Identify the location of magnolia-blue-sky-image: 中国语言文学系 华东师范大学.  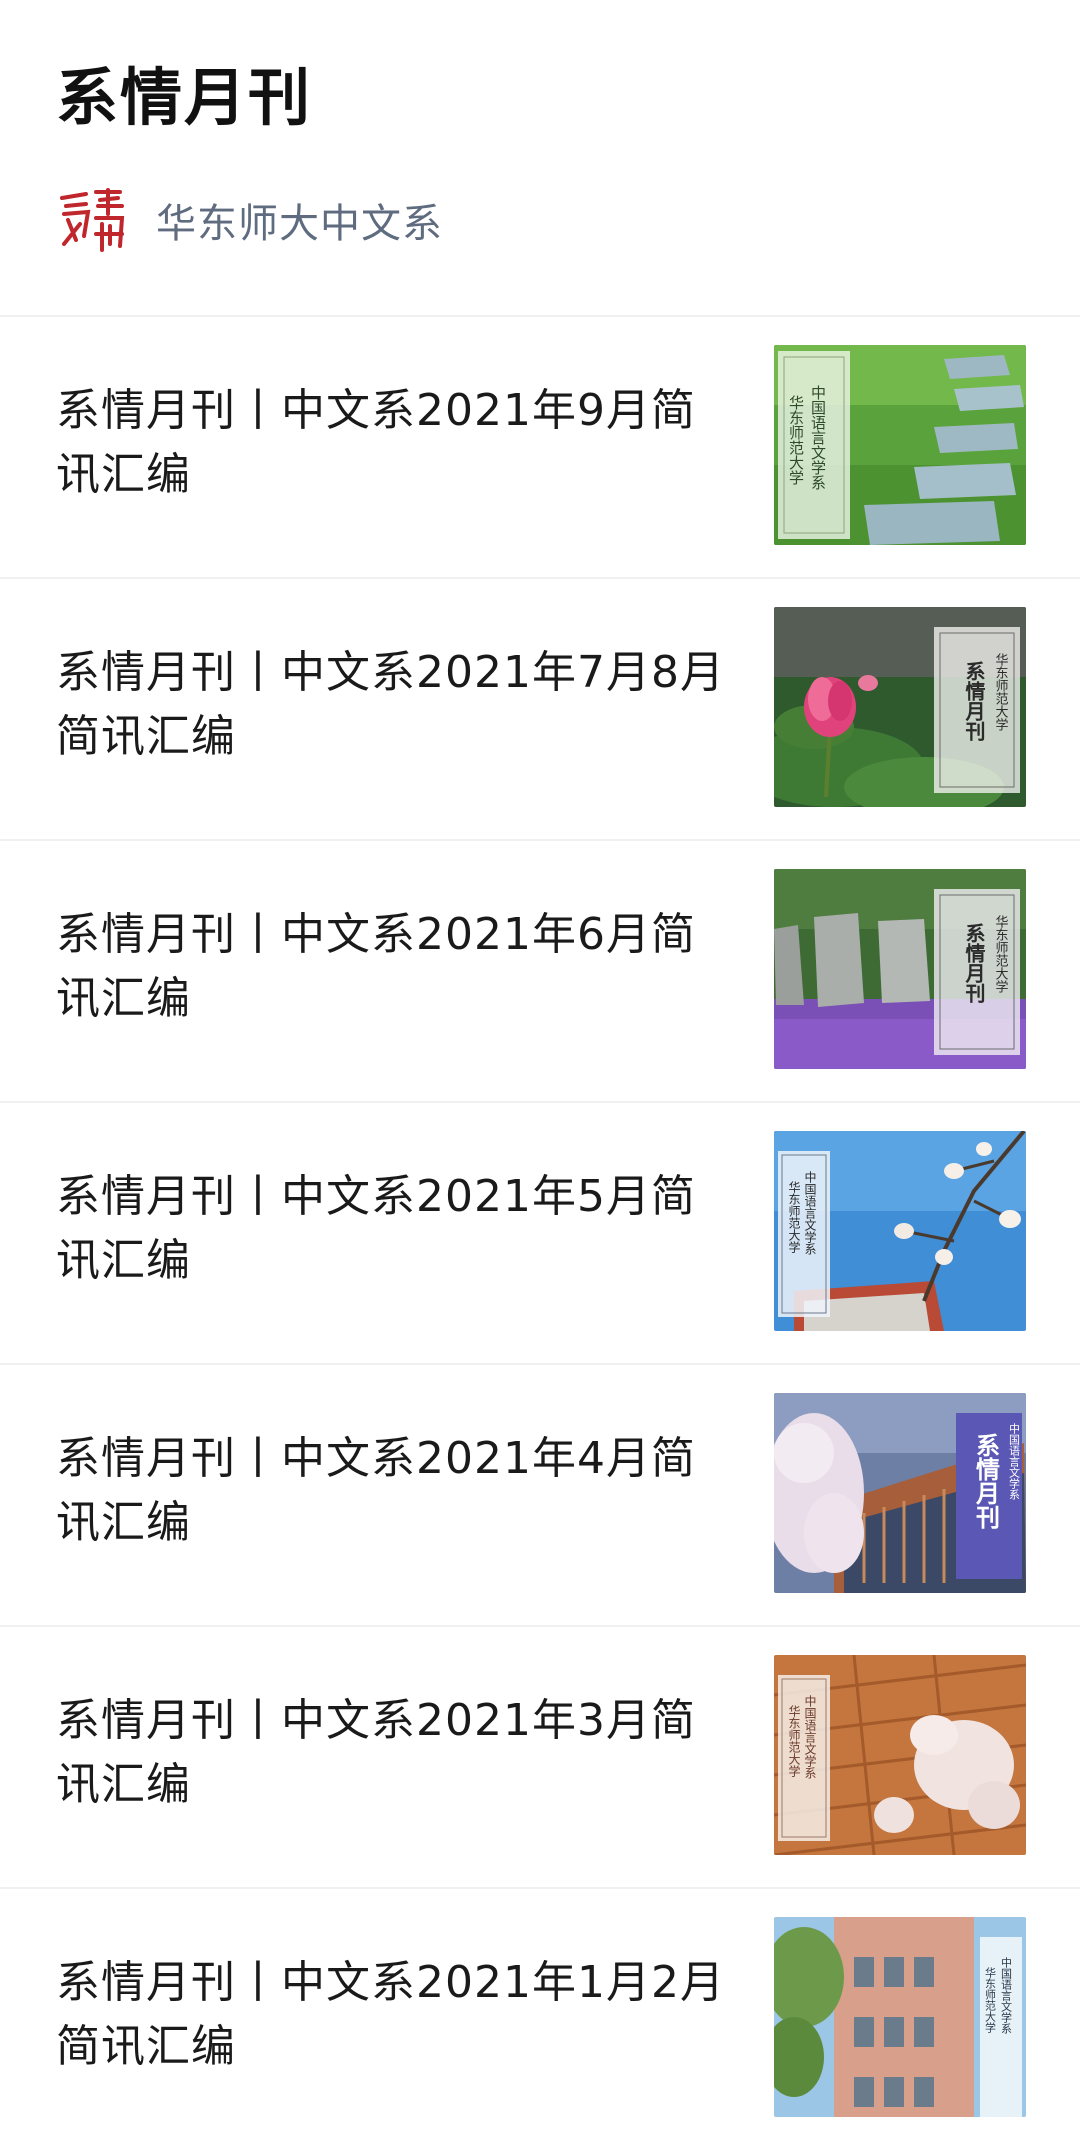
(900, 1231).